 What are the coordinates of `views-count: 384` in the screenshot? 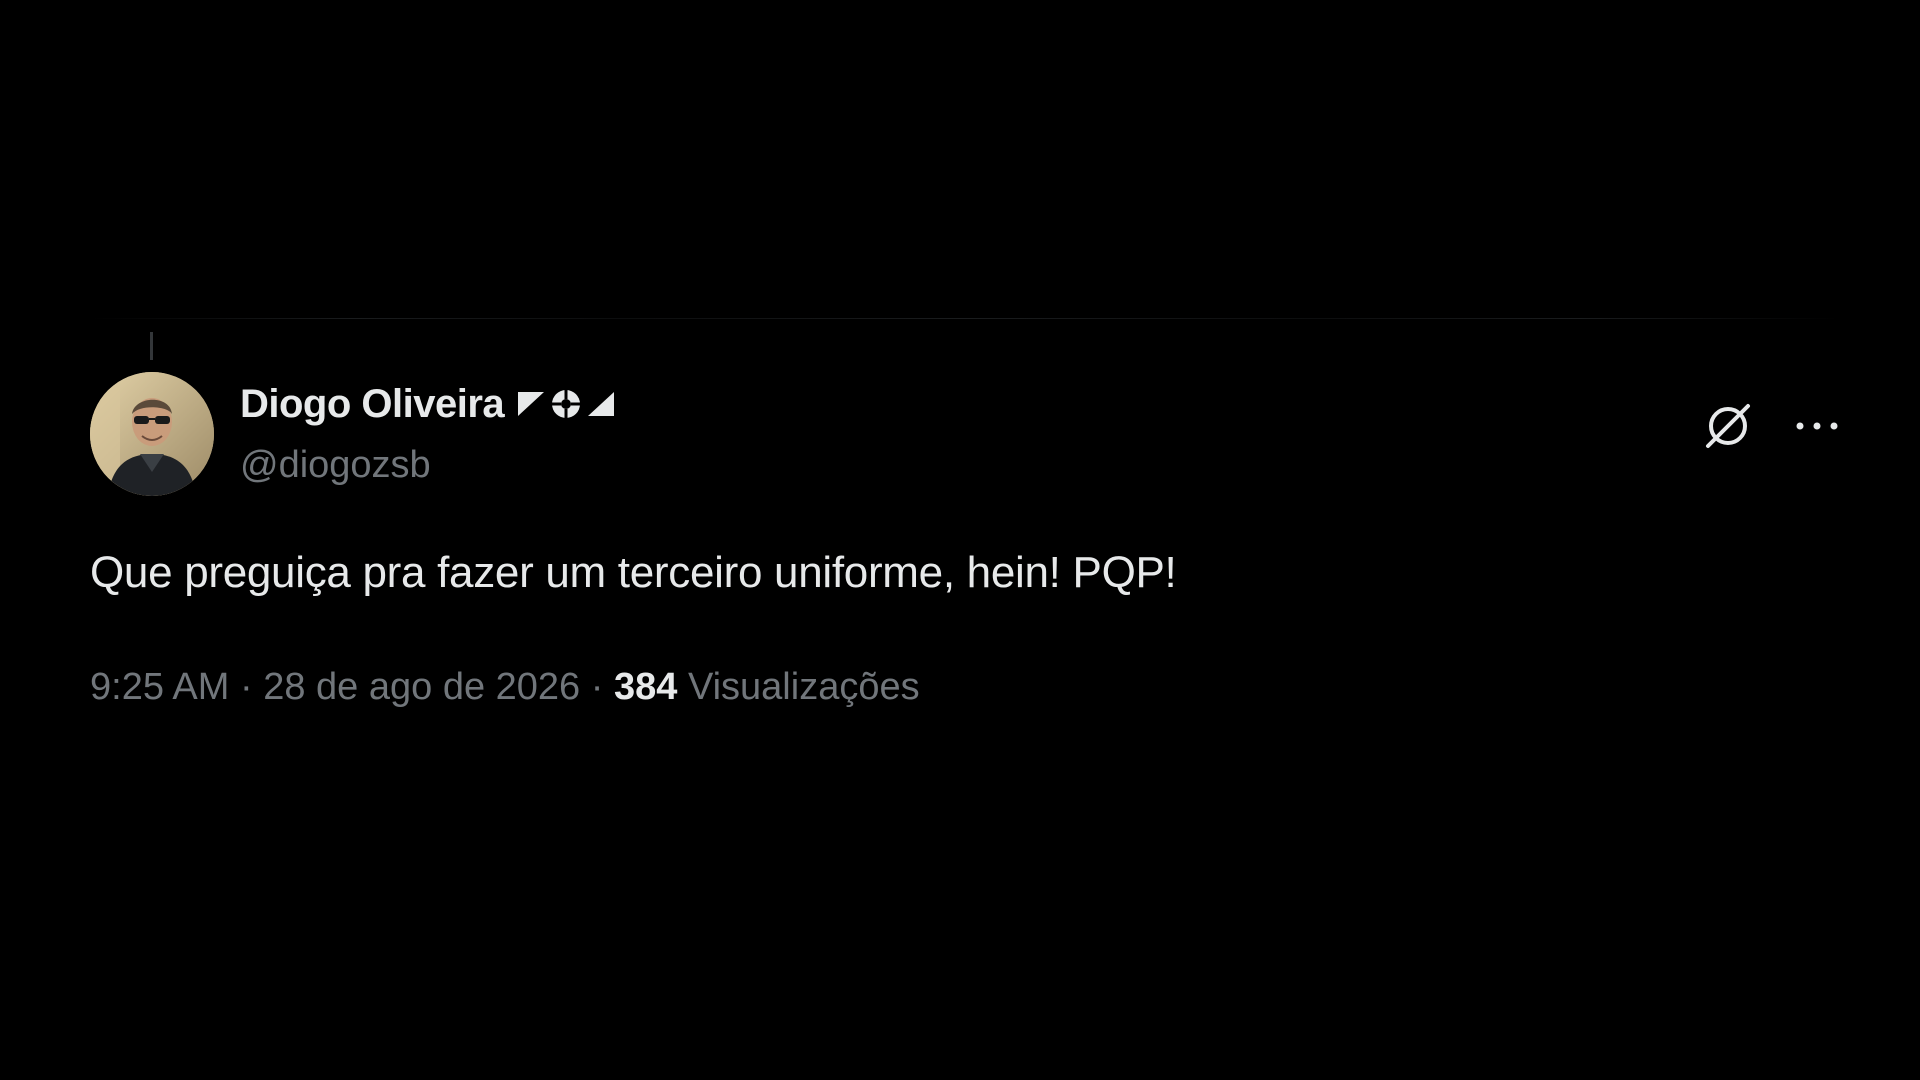 It's located at (645, 687).